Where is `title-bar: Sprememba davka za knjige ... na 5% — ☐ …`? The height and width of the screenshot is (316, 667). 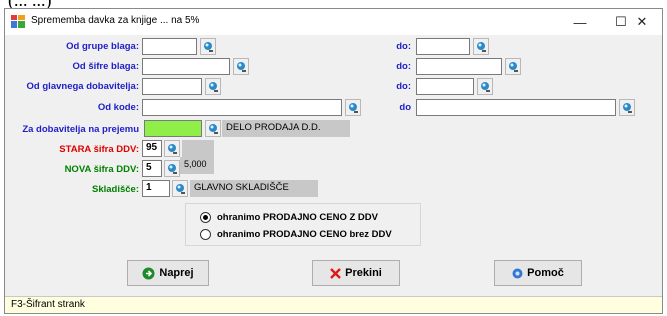 title-bar: Sprememba davka za knjige ... na 5% — ☐ … is located at coordinates (333, 22).